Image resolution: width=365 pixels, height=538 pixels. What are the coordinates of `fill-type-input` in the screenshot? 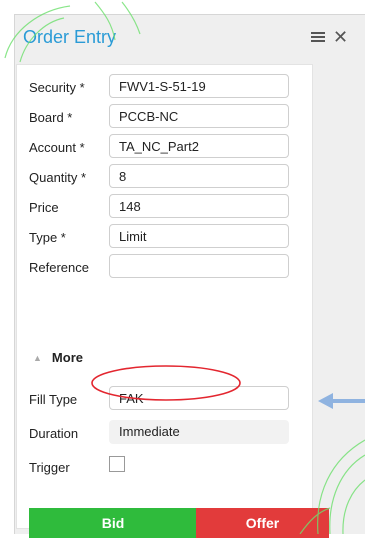 It's located at (199, 398).